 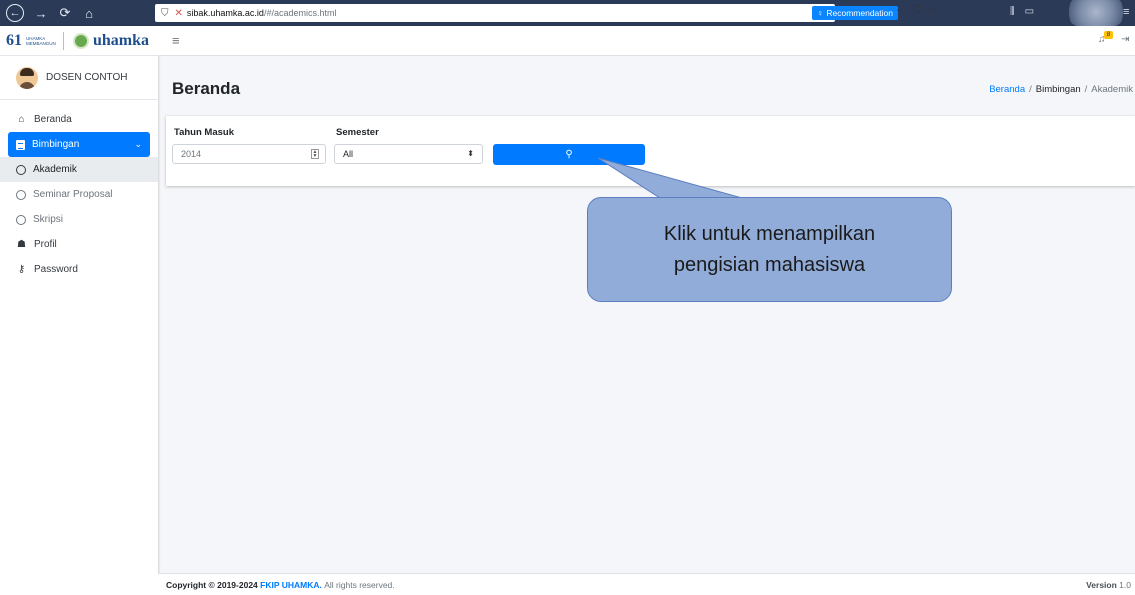 I want to click on logout-icon: ⇥, so click(x=1125, y=39).